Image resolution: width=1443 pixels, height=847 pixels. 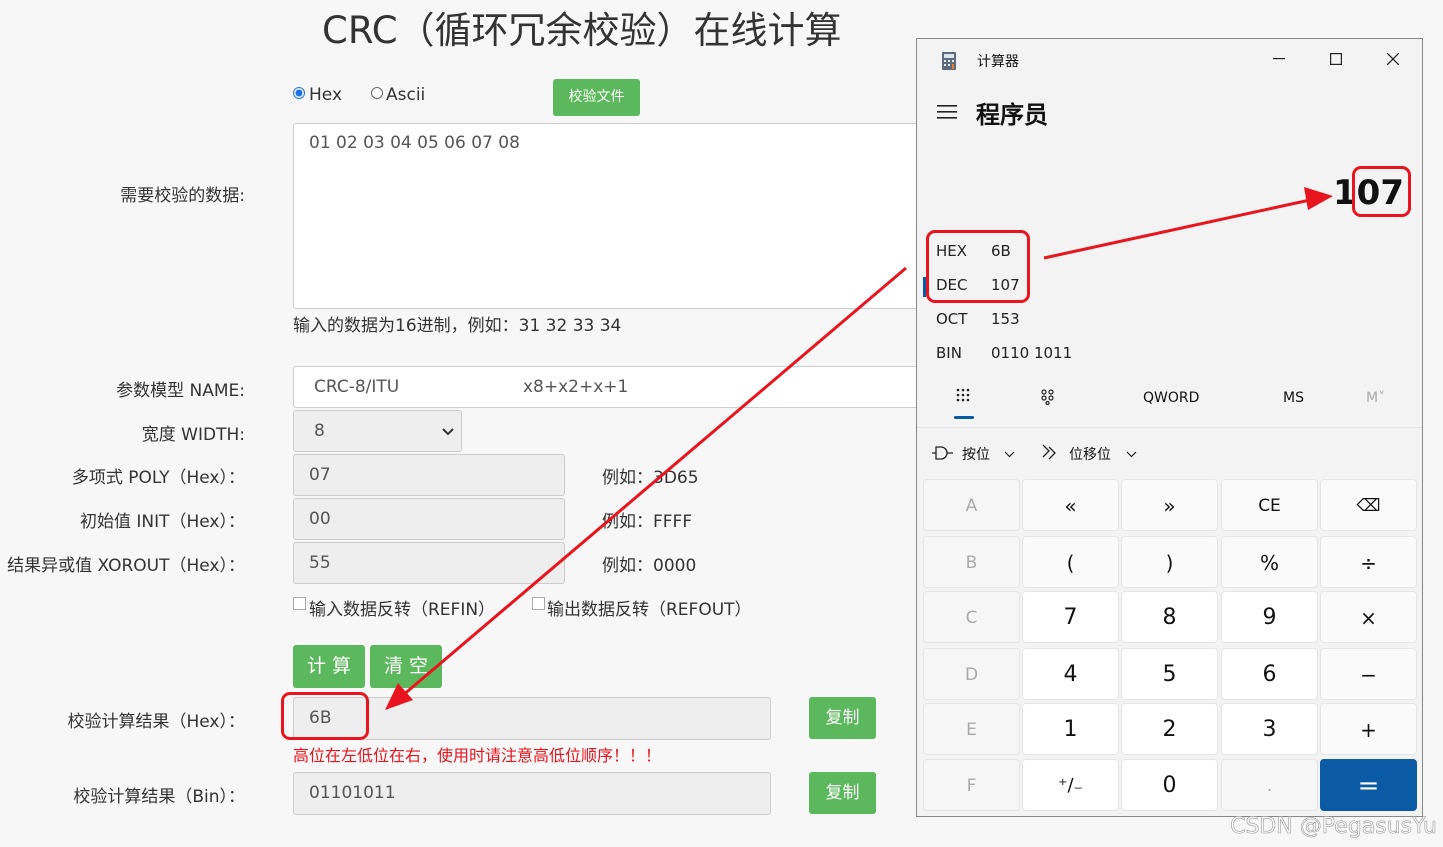 What do you see at coordinates (1177, 229) in the screenshot?
I see `annotation-arrow-to-display` at bounding box center [1177, 229].